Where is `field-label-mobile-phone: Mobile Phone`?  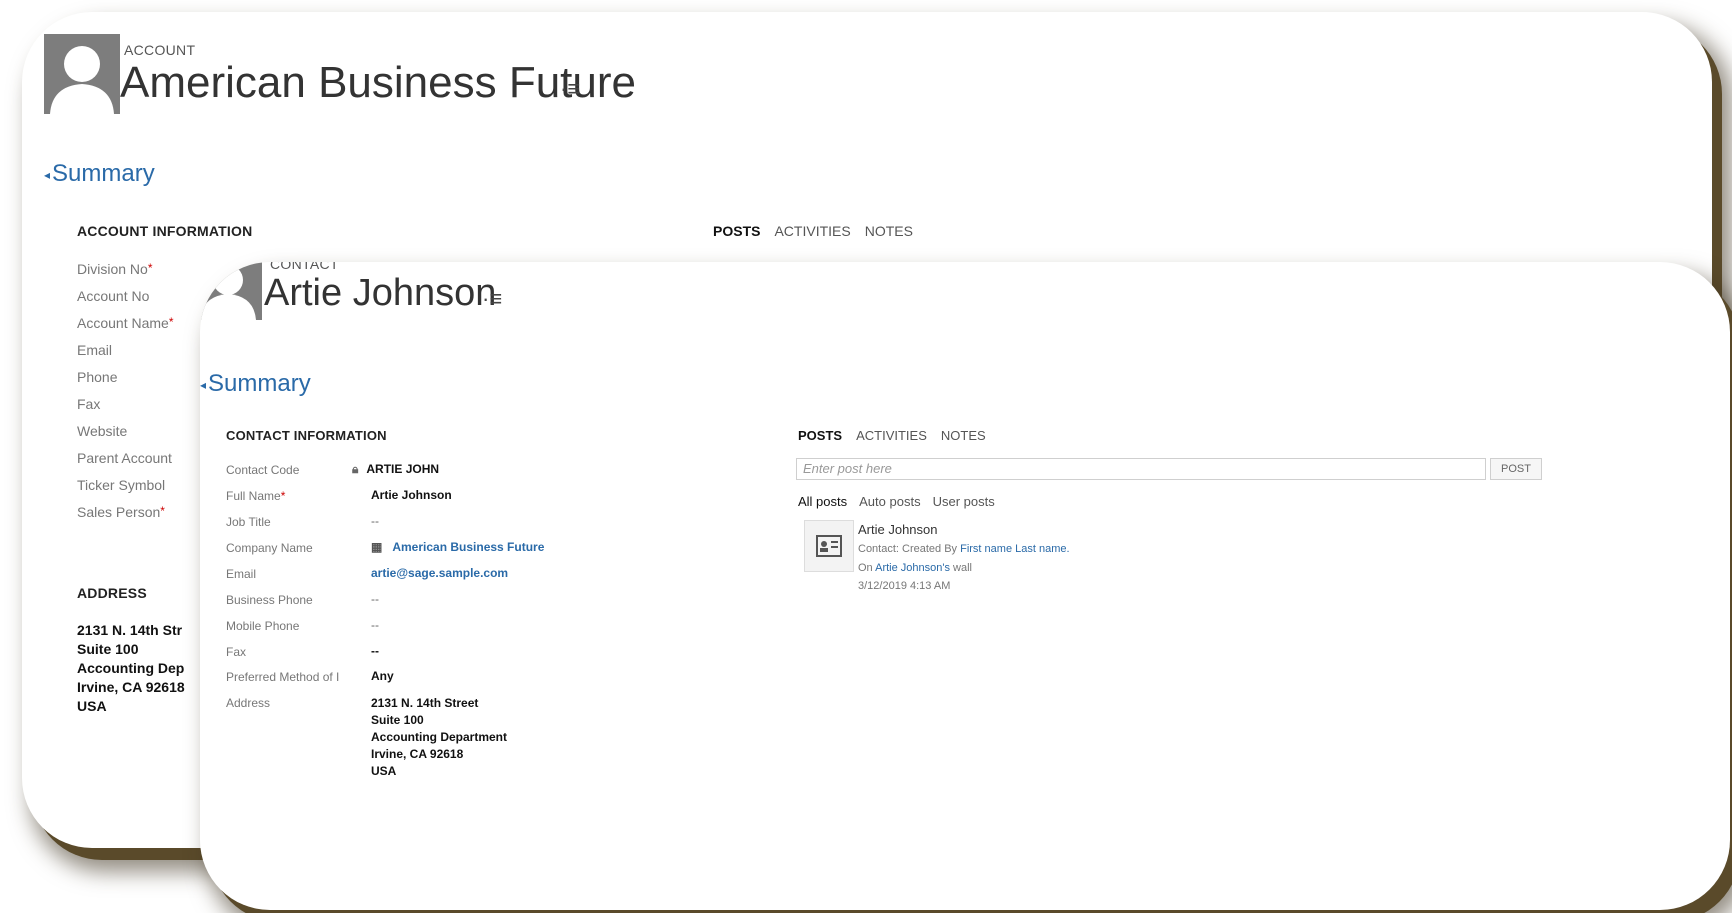
field-label-mobile-phone: Mobile Phone is located at coordinates (263, 626).